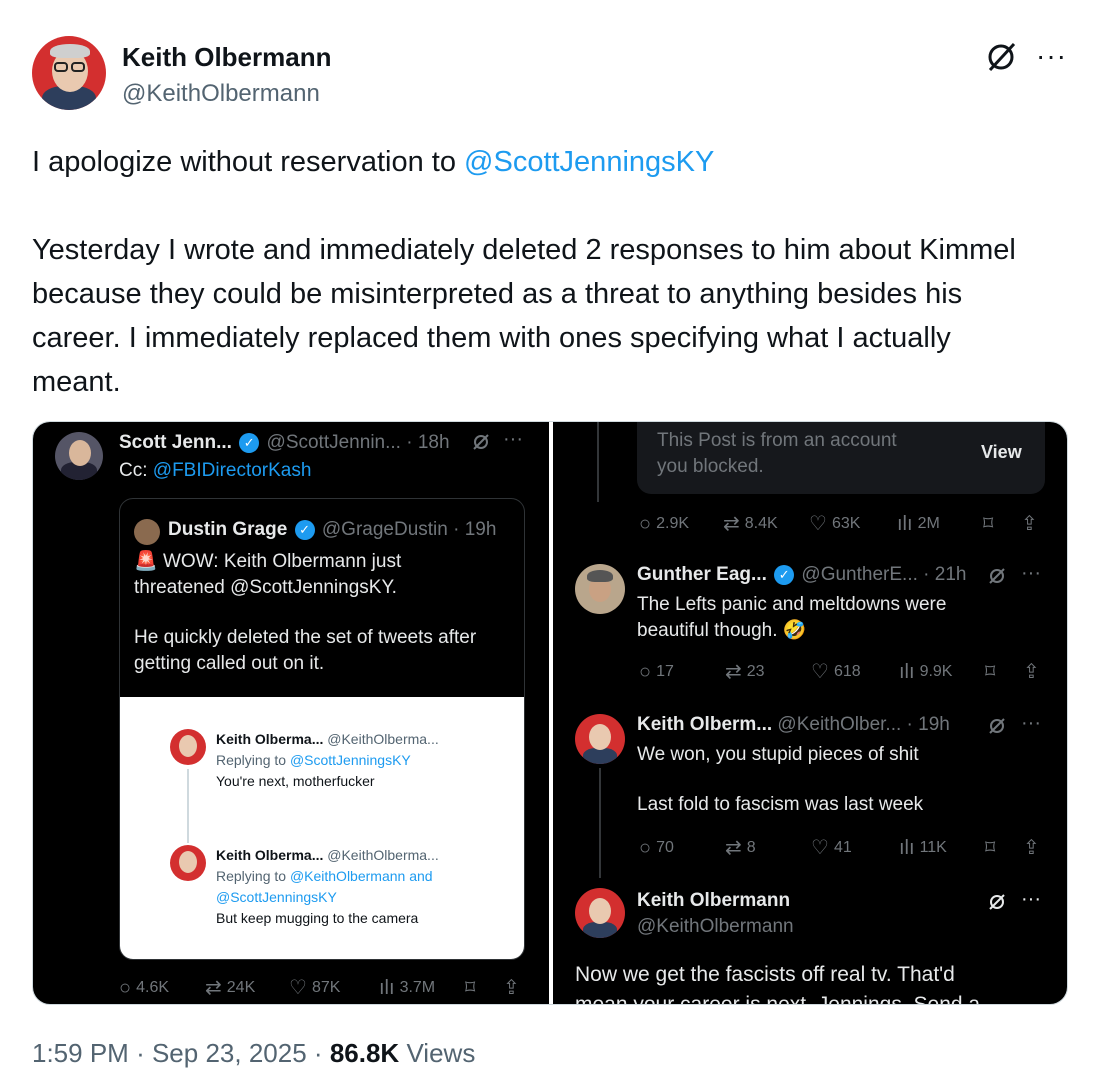 The image size is (1100, 1080). Describe the element at coordinates (417, 987) in the screenshot. I see `views-count: 3.7M` at that location.